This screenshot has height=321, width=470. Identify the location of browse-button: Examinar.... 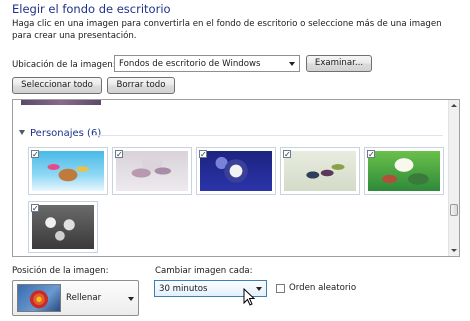
(339, 63).